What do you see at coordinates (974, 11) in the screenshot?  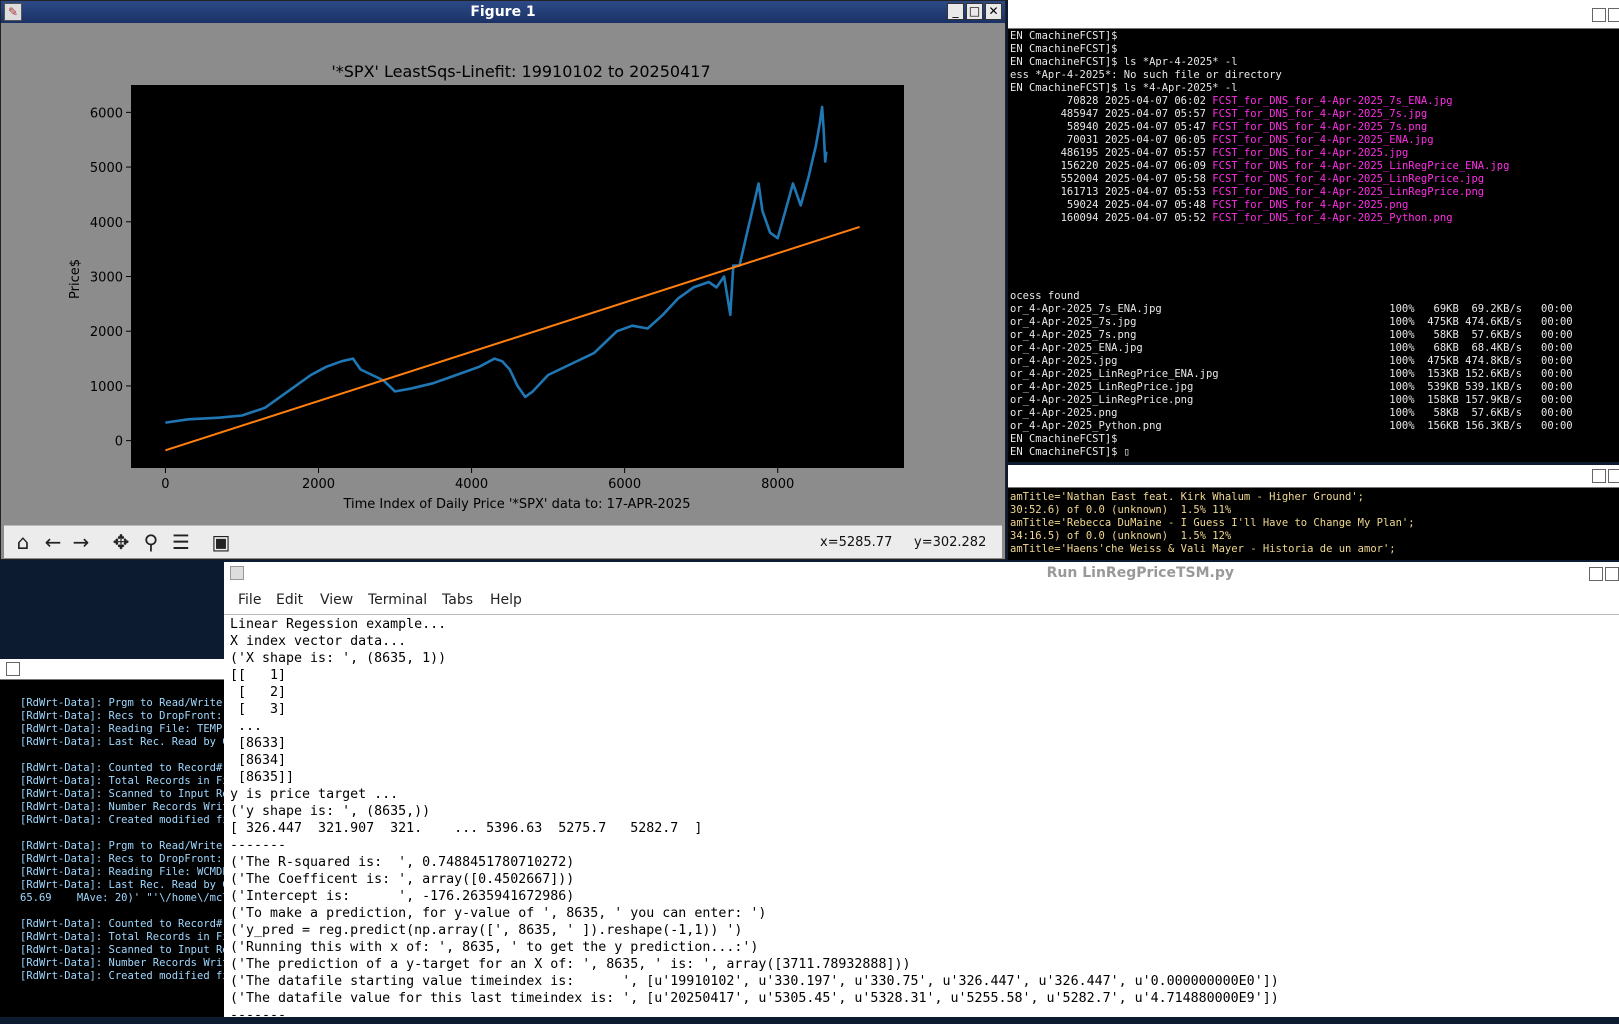 I see `maximize-button: □` at bounding box center [974, 11].